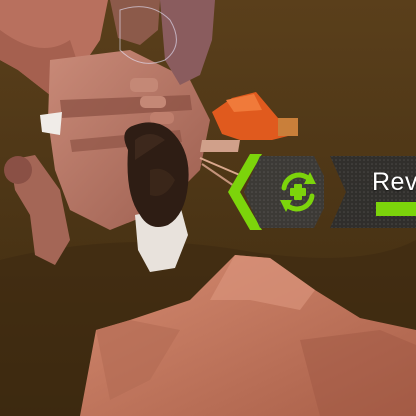  Describe the element at coordinates (394, 182) in the screenshot. I see `revive-label: Revi` at that location.